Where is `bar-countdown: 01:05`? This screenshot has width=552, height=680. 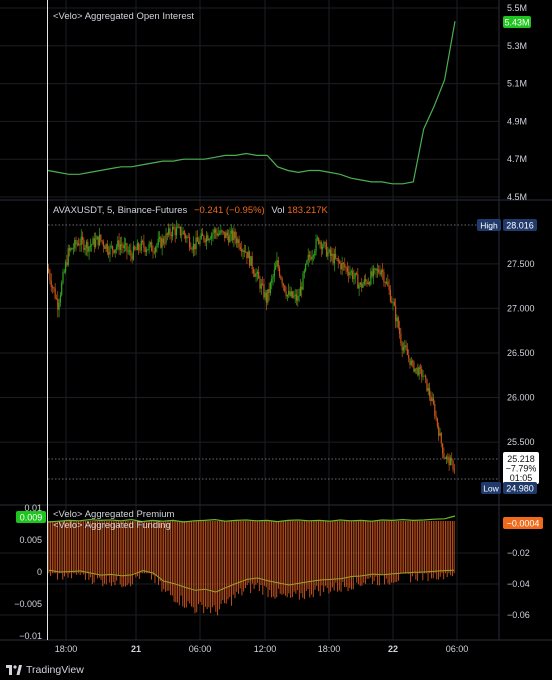 bar-countdown: 01:05 is located at coordinates (521, 478).